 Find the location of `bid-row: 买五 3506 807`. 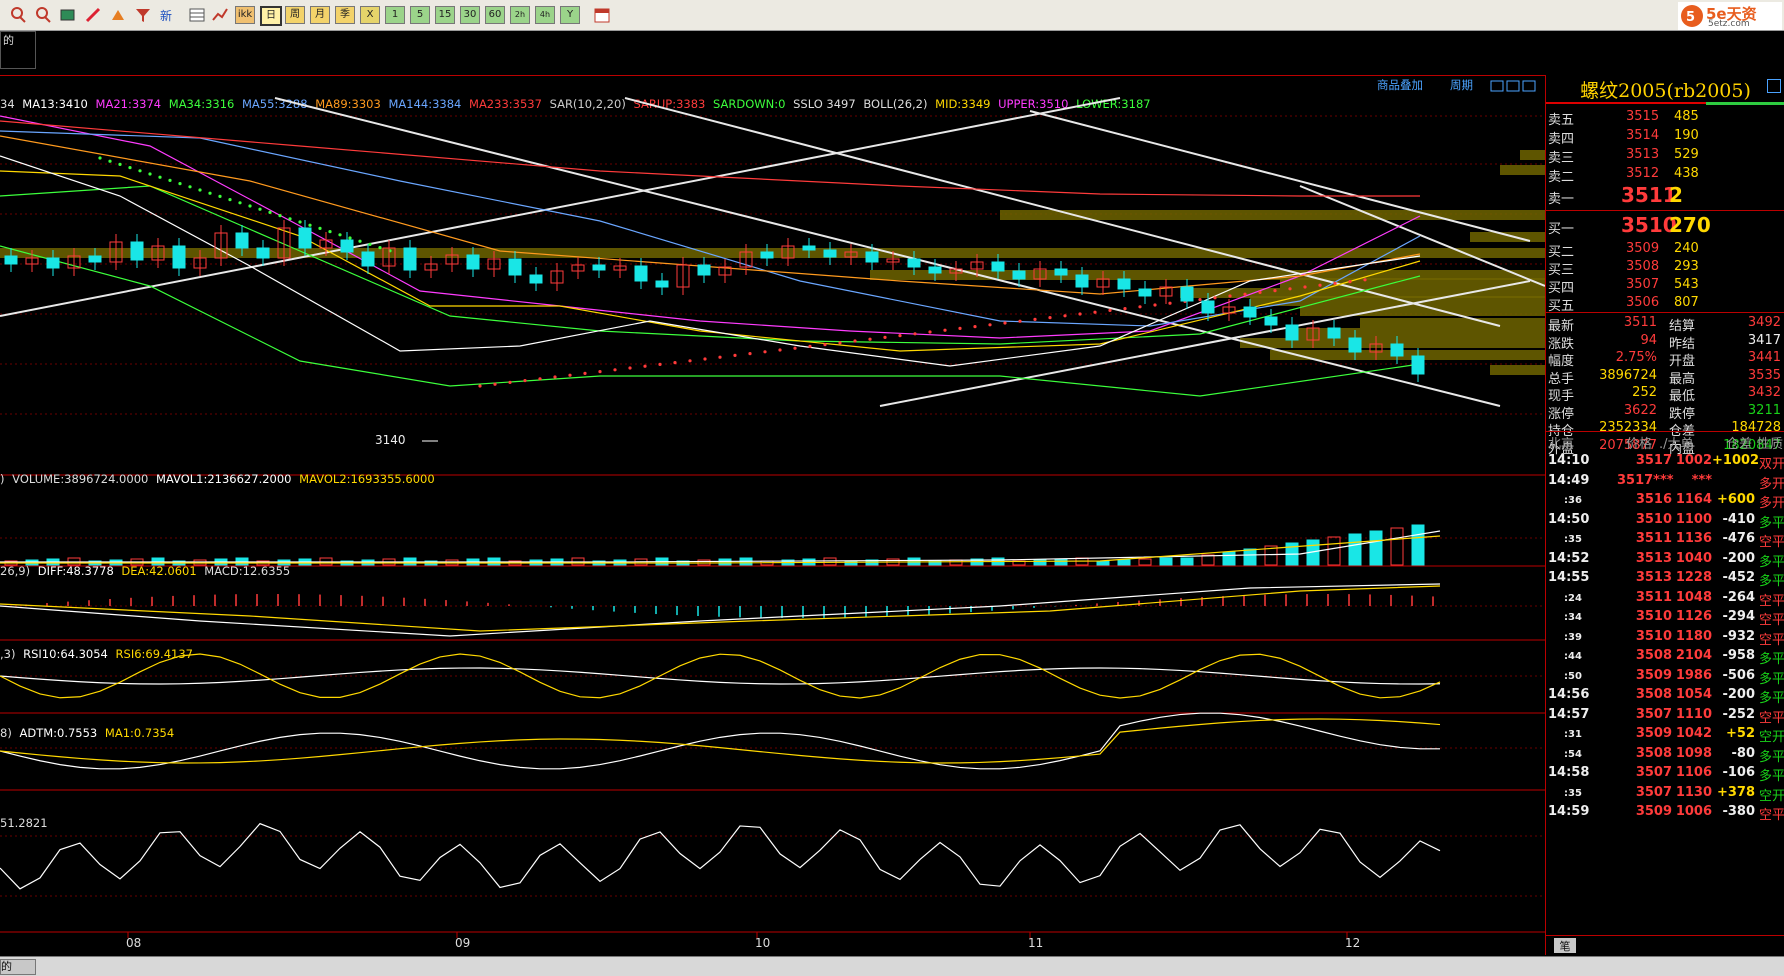

bid-row: 买五 3506 807 is located at coordinates (1665, 303).